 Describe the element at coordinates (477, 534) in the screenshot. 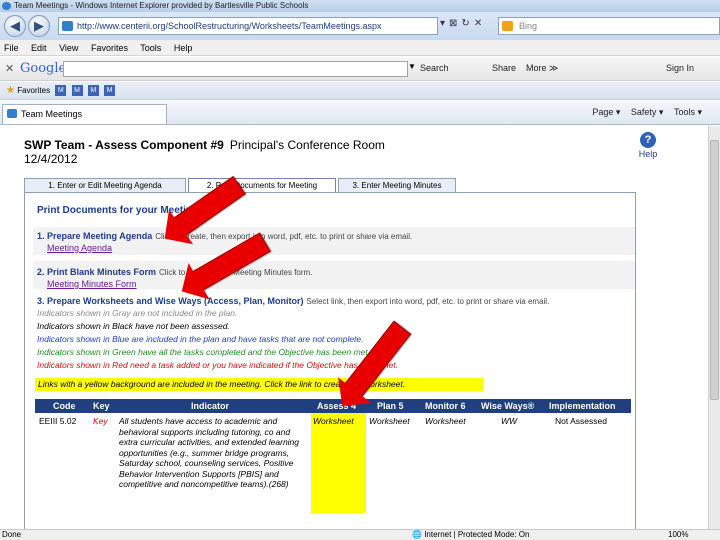

I see `zone-text: Internet | Protected Mode: On` at that location.